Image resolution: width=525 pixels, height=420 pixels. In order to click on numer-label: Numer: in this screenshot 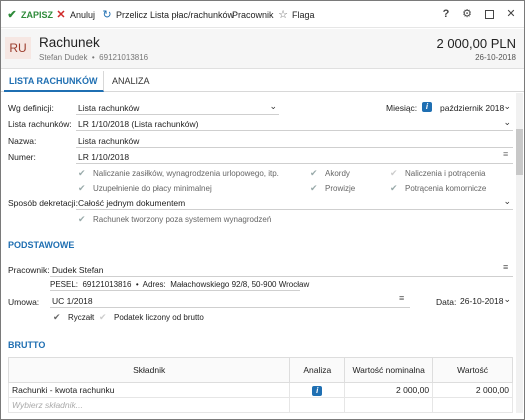, I will do `click(22, 157)`.